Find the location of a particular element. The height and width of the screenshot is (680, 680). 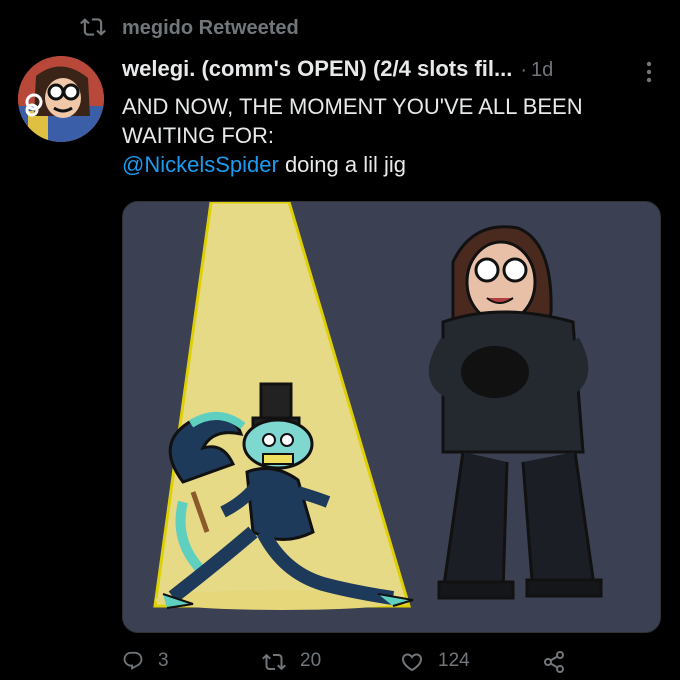

tweet-actions: 3 20 124 is located at coordinates (392, 665).